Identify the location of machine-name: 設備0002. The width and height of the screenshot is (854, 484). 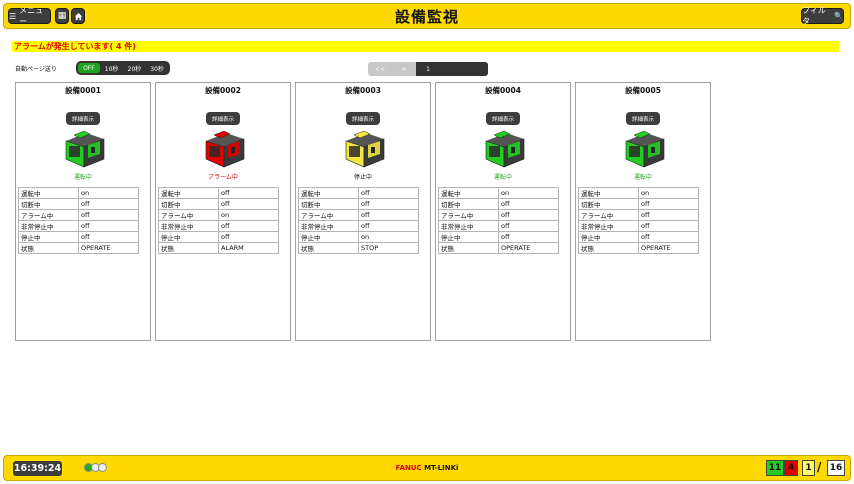
(223, 90).